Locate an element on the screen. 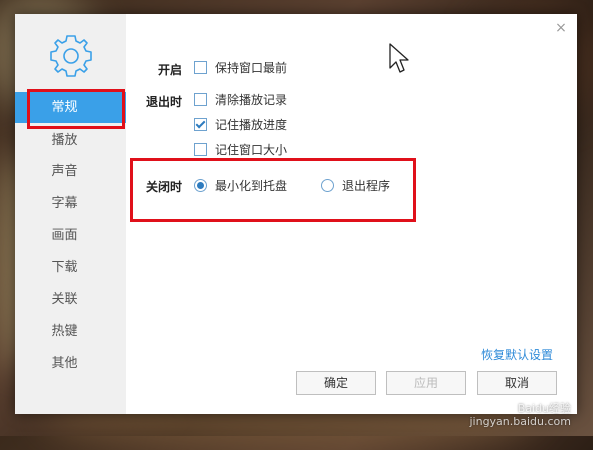 The width and height of the screenshot is (593, 450). sidebar-item-label: 其他 is located at coordinates (64, 363).